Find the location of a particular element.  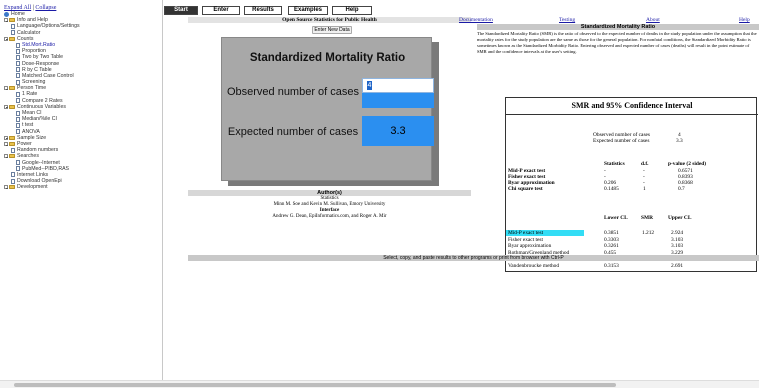

documentation-link: Documentation is located at coordinates (476, 20).